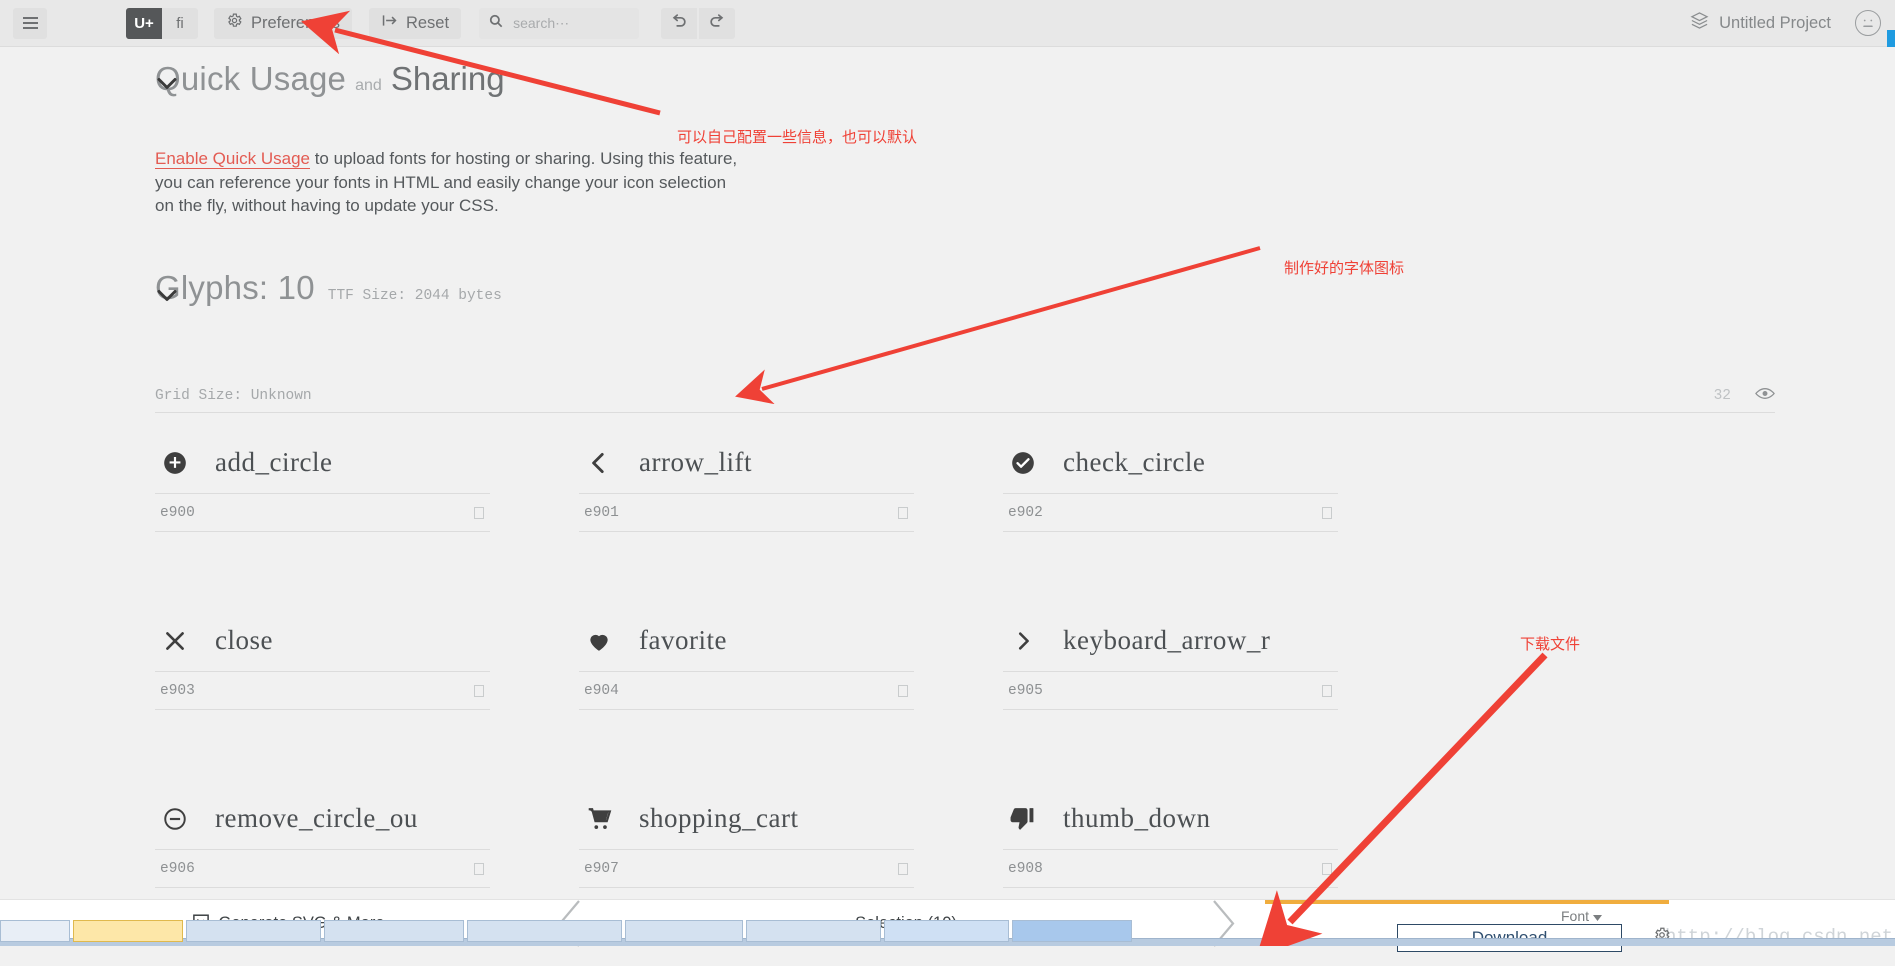 The width and height of the screenshot is (1895, 966). Describe the element at coordinates (30, 23) in the screenshot. I see `menu-button` at that location.